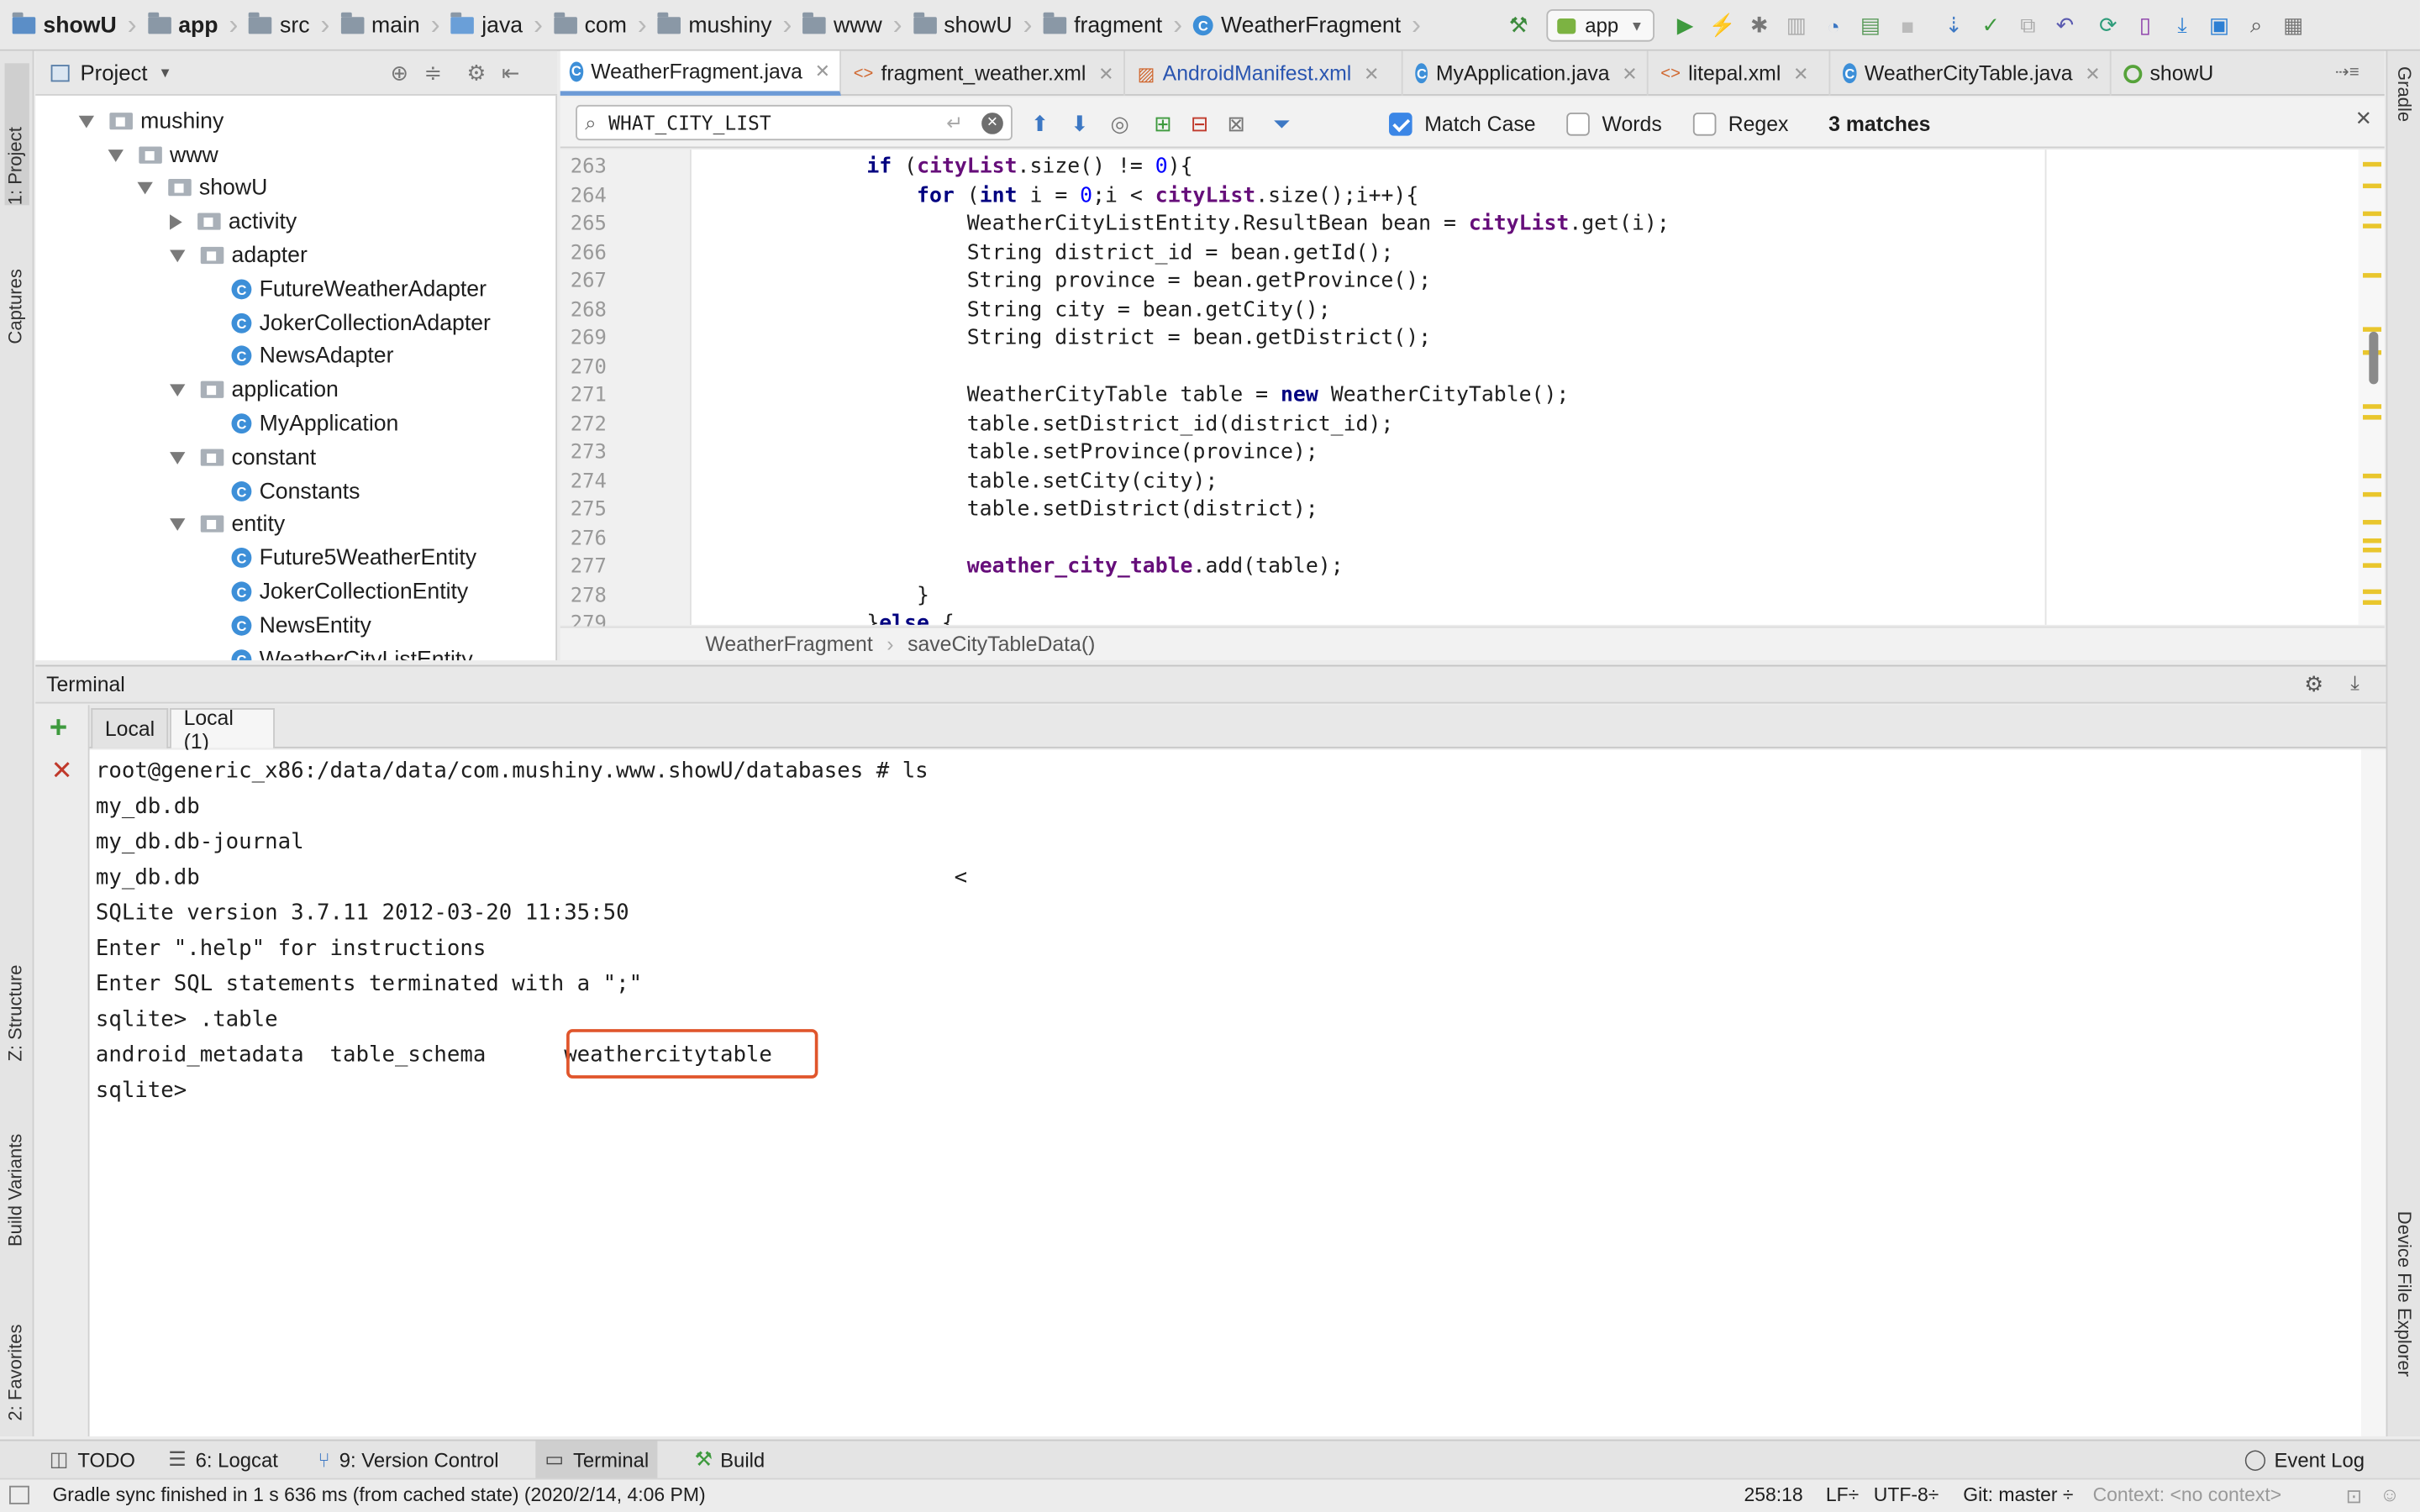  Describe the element at coordinates (1519, 25) in the screenshot. I see `hammer-build-icon: ⚒` at that location.